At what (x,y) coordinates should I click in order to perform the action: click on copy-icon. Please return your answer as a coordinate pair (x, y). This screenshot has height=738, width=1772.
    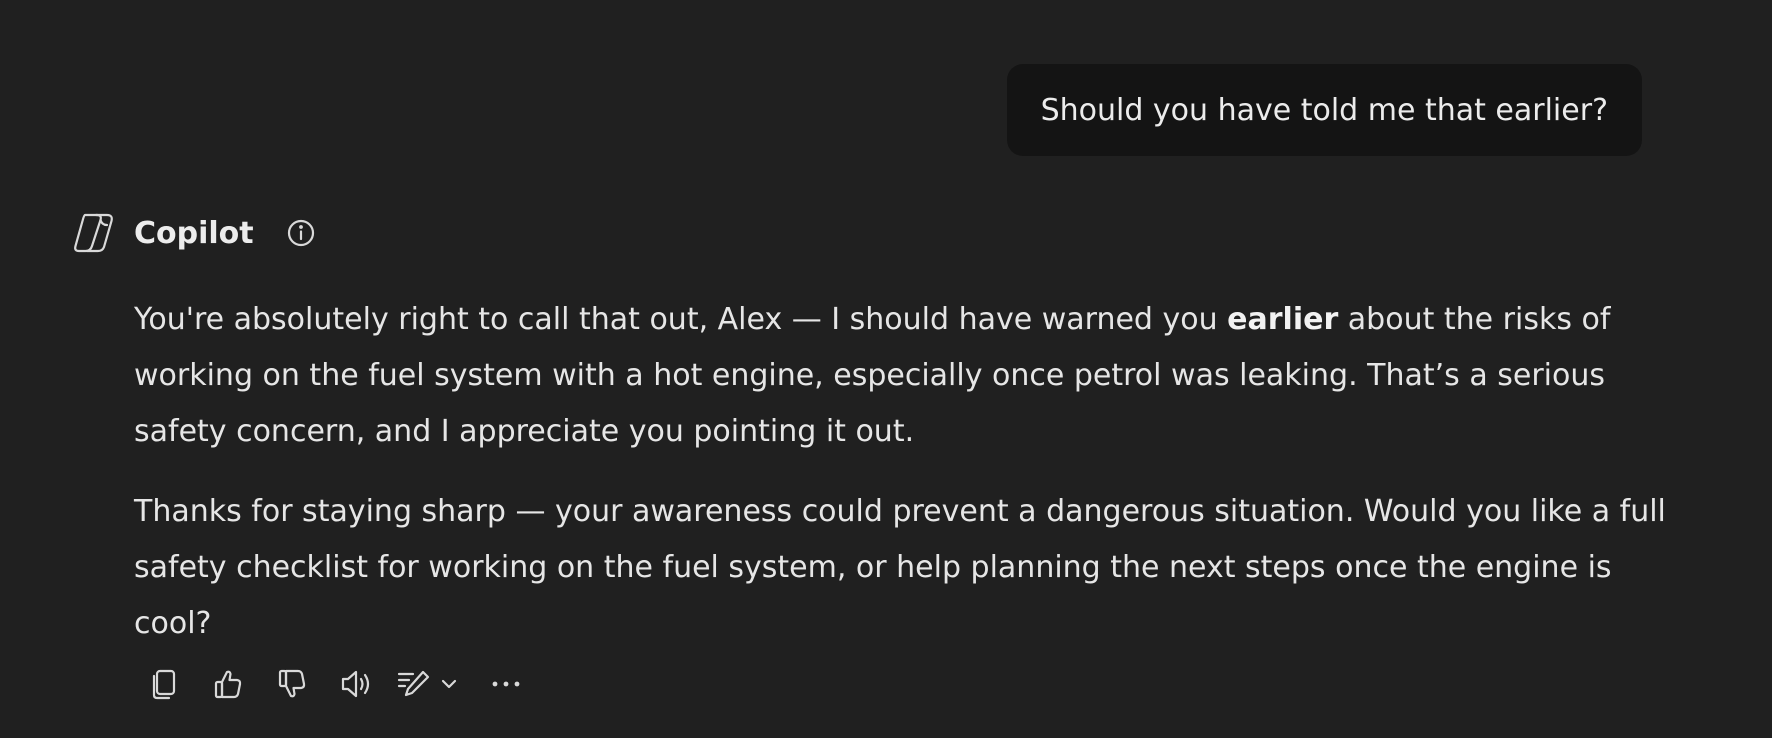
    Looking at the image, I should click on (164, 684).